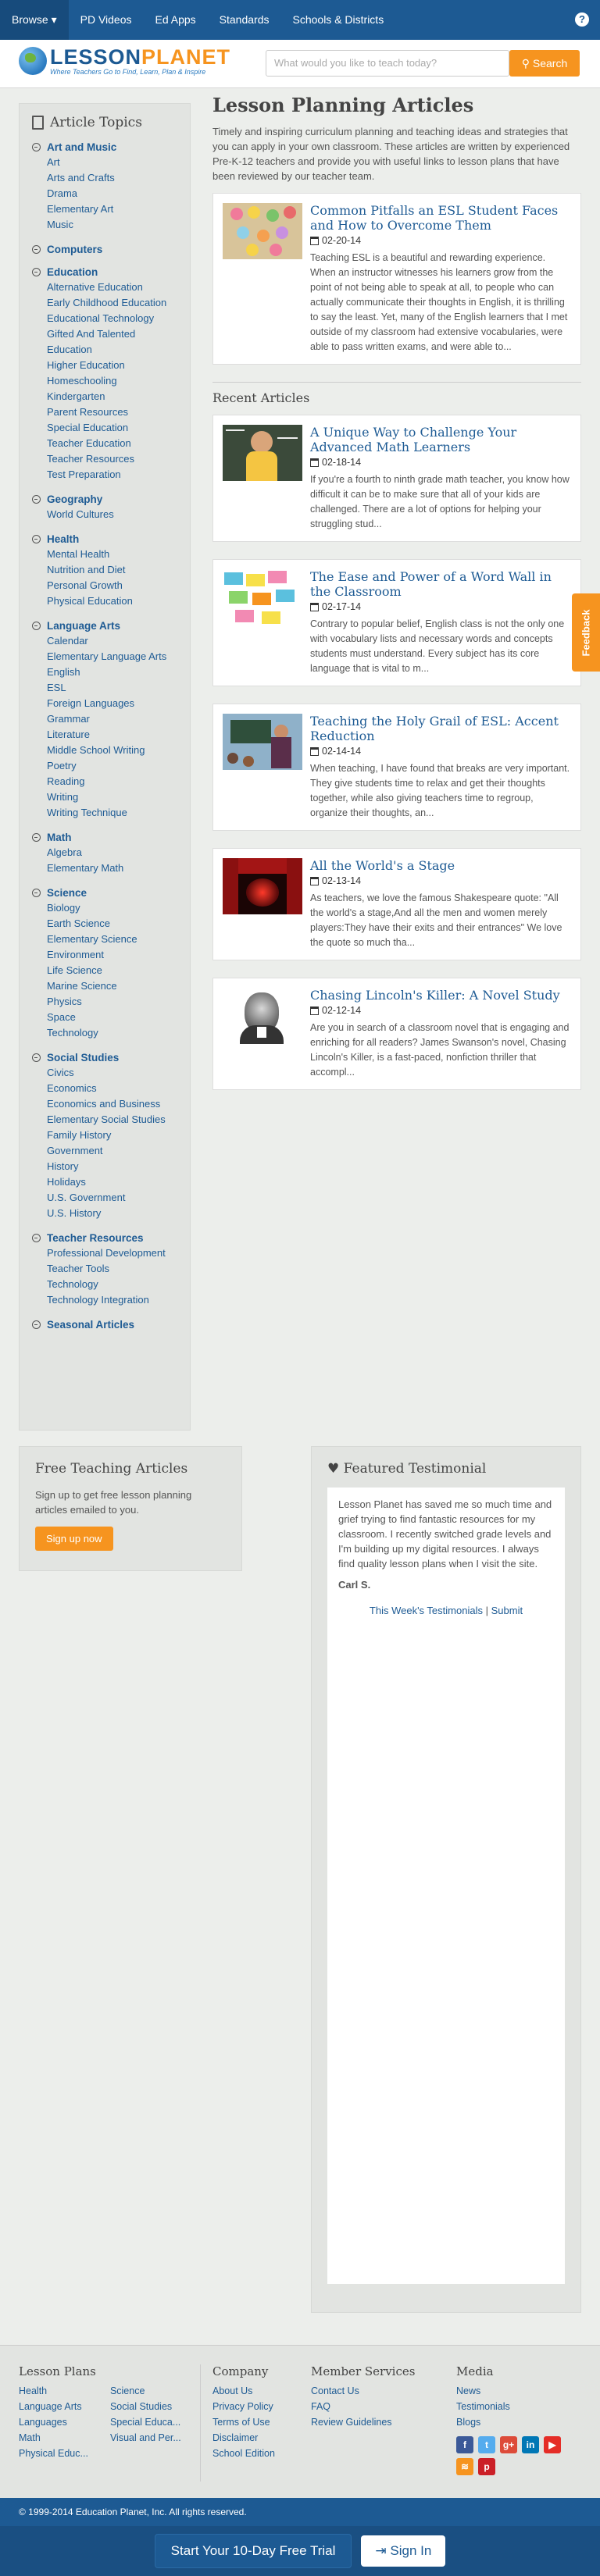 The height and width of the screenshot is (2576, 600). What do you see at coordinates (74, 1539) in the screenshot?
I see `sign-up-button: Sign up now` at bounding box center [74, 1539].